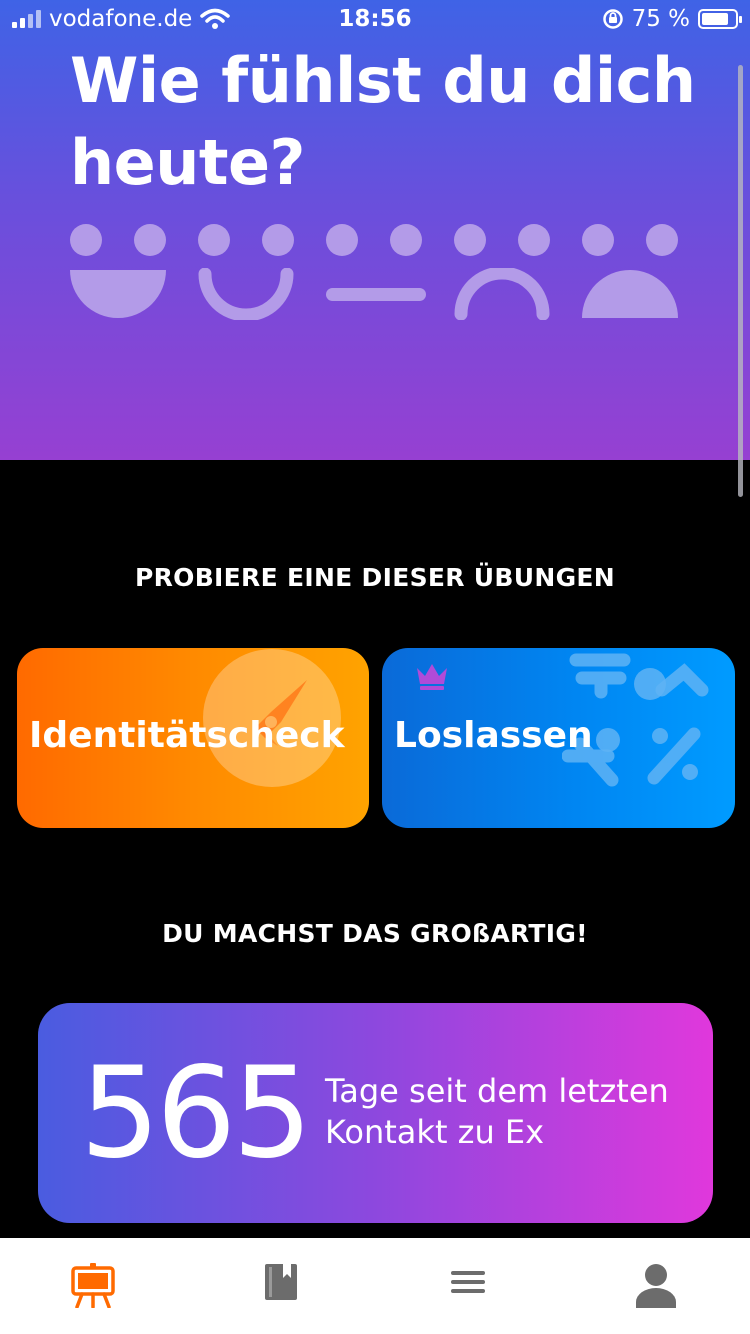 The image size is (750, 1334). What do you see at coordinates (383, 121) in the screenshot?
I see `page-title: Wie fühlst du dich heute?` at bounding box center [383, 121].